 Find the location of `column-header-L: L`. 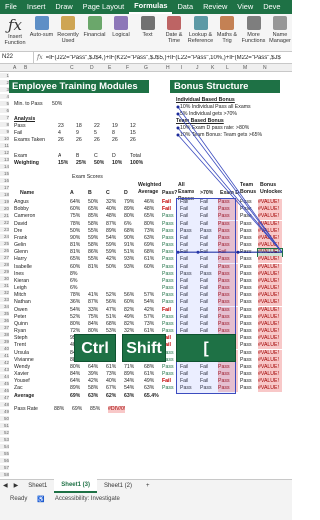

column-header-L: L is located at coordinates (227, 68).